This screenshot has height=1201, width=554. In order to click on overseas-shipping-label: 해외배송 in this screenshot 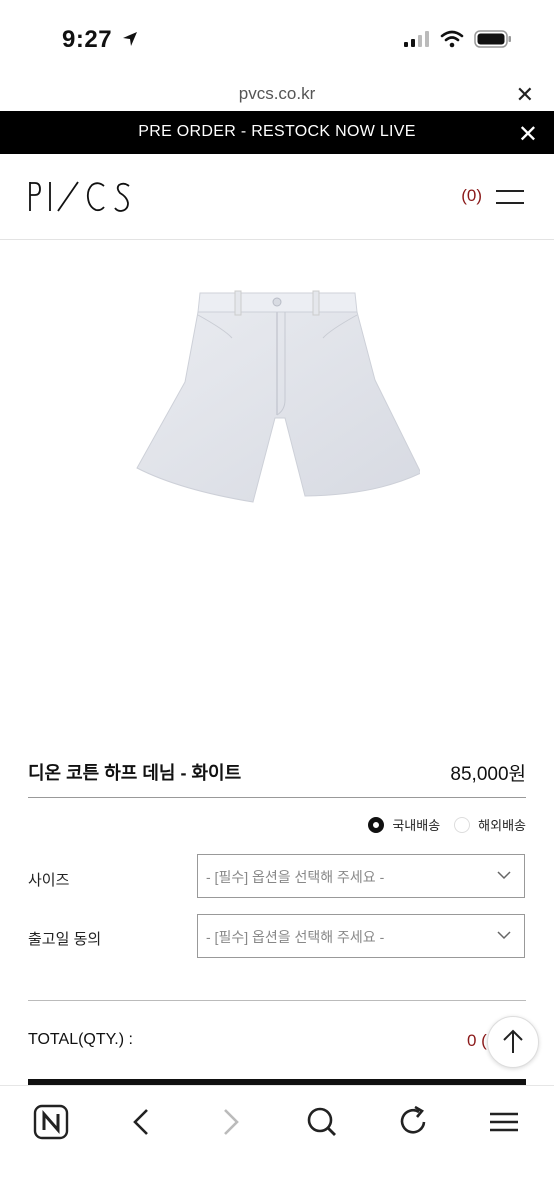, I will do `click(502, 825)`.